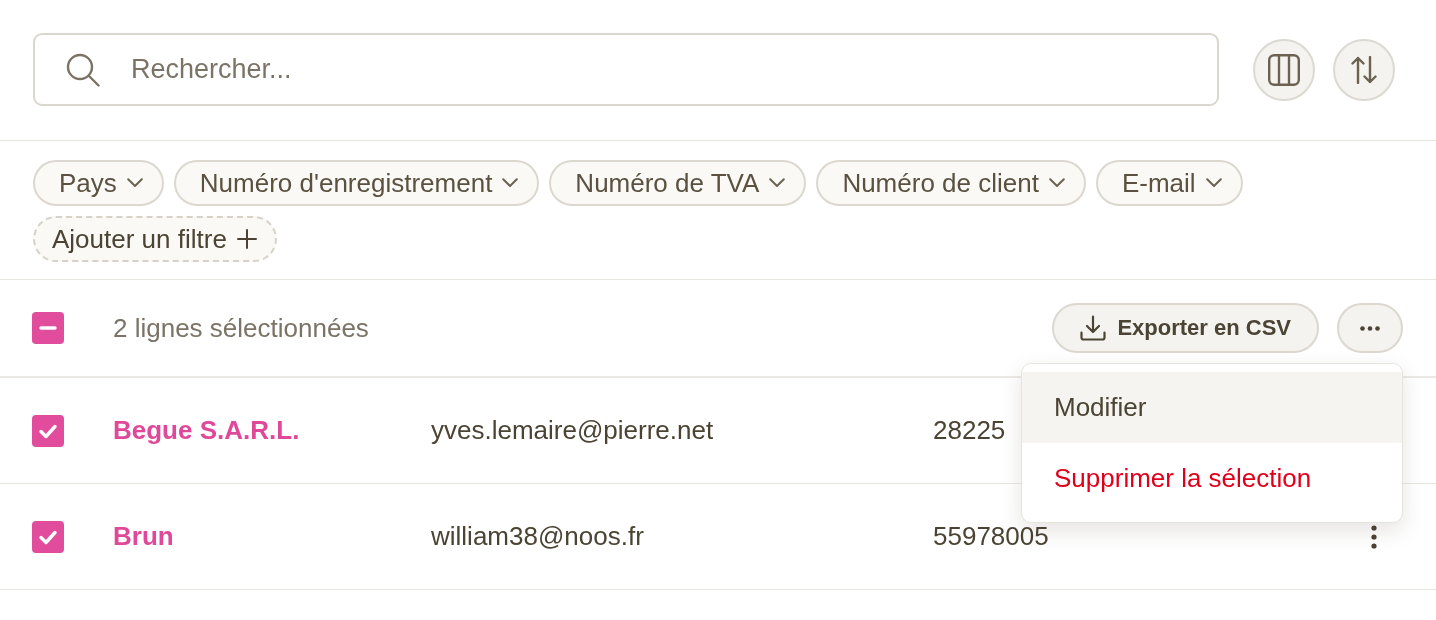  Describe the element at coordinates (969, 430) in the screenshot. I see `number-cell: 28225` at that location.